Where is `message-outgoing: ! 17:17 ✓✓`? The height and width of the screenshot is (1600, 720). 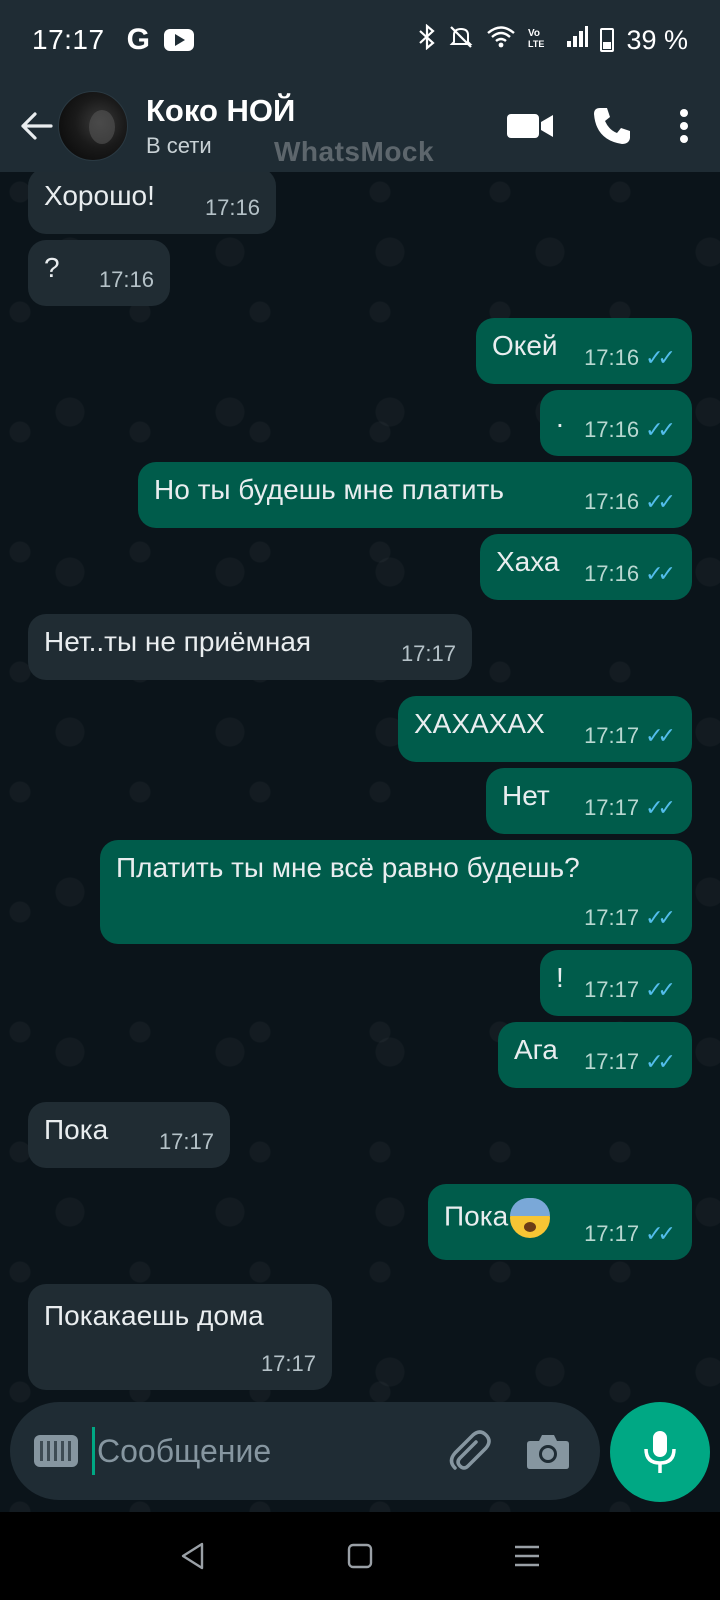
message-outgoing: ! 17:17 ✓✓ is located at coordinates (616, 983).